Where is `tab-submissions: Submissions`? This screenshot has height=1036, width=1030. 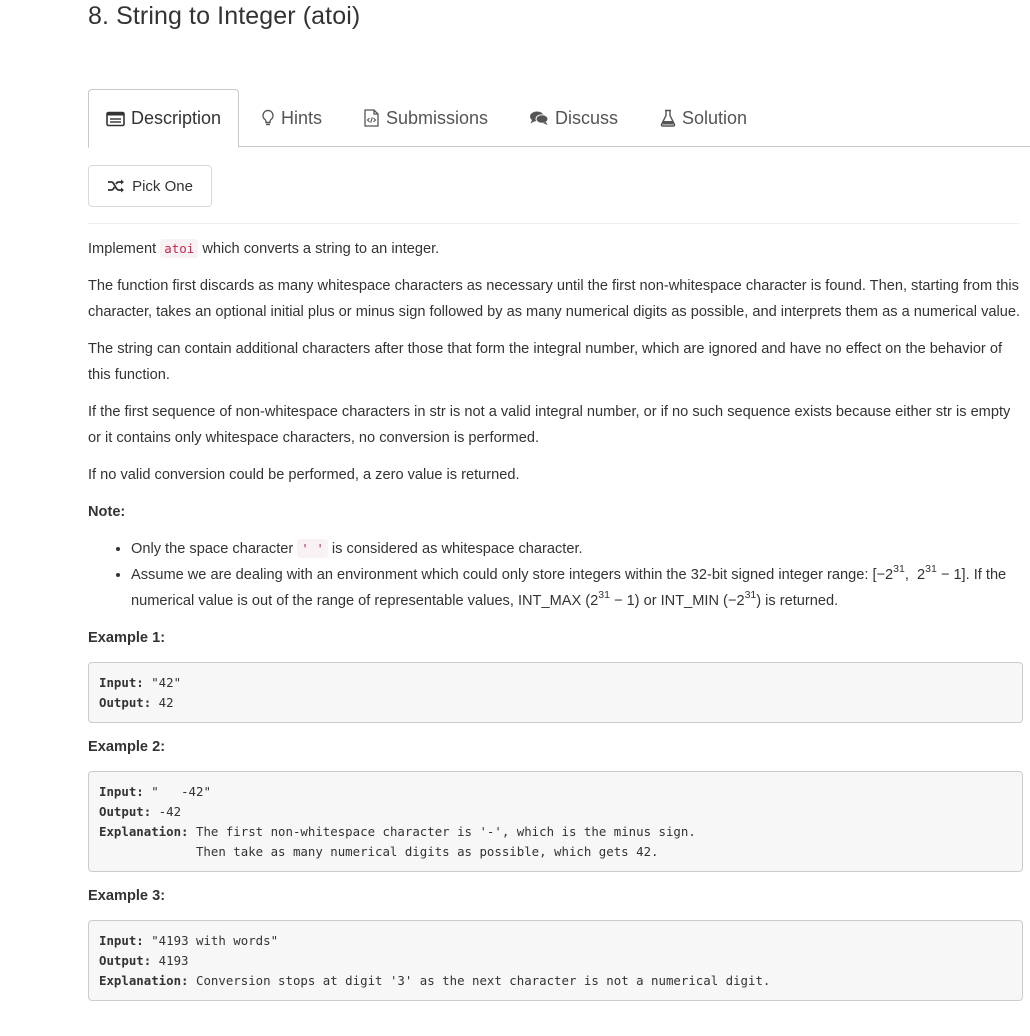 tab-submissions: Submissions is located at coordinates (425, 118).